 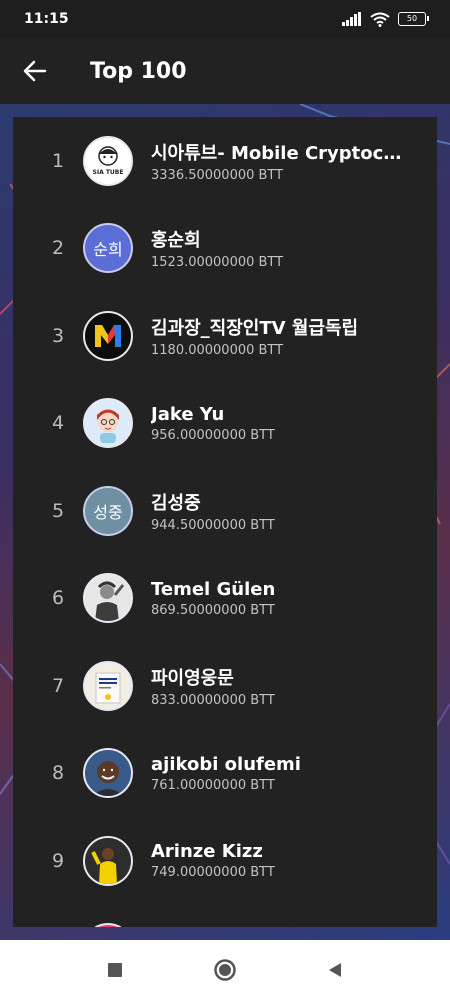 I want to click on svg-text: SIA TUBE, so click(x=108, y=172).